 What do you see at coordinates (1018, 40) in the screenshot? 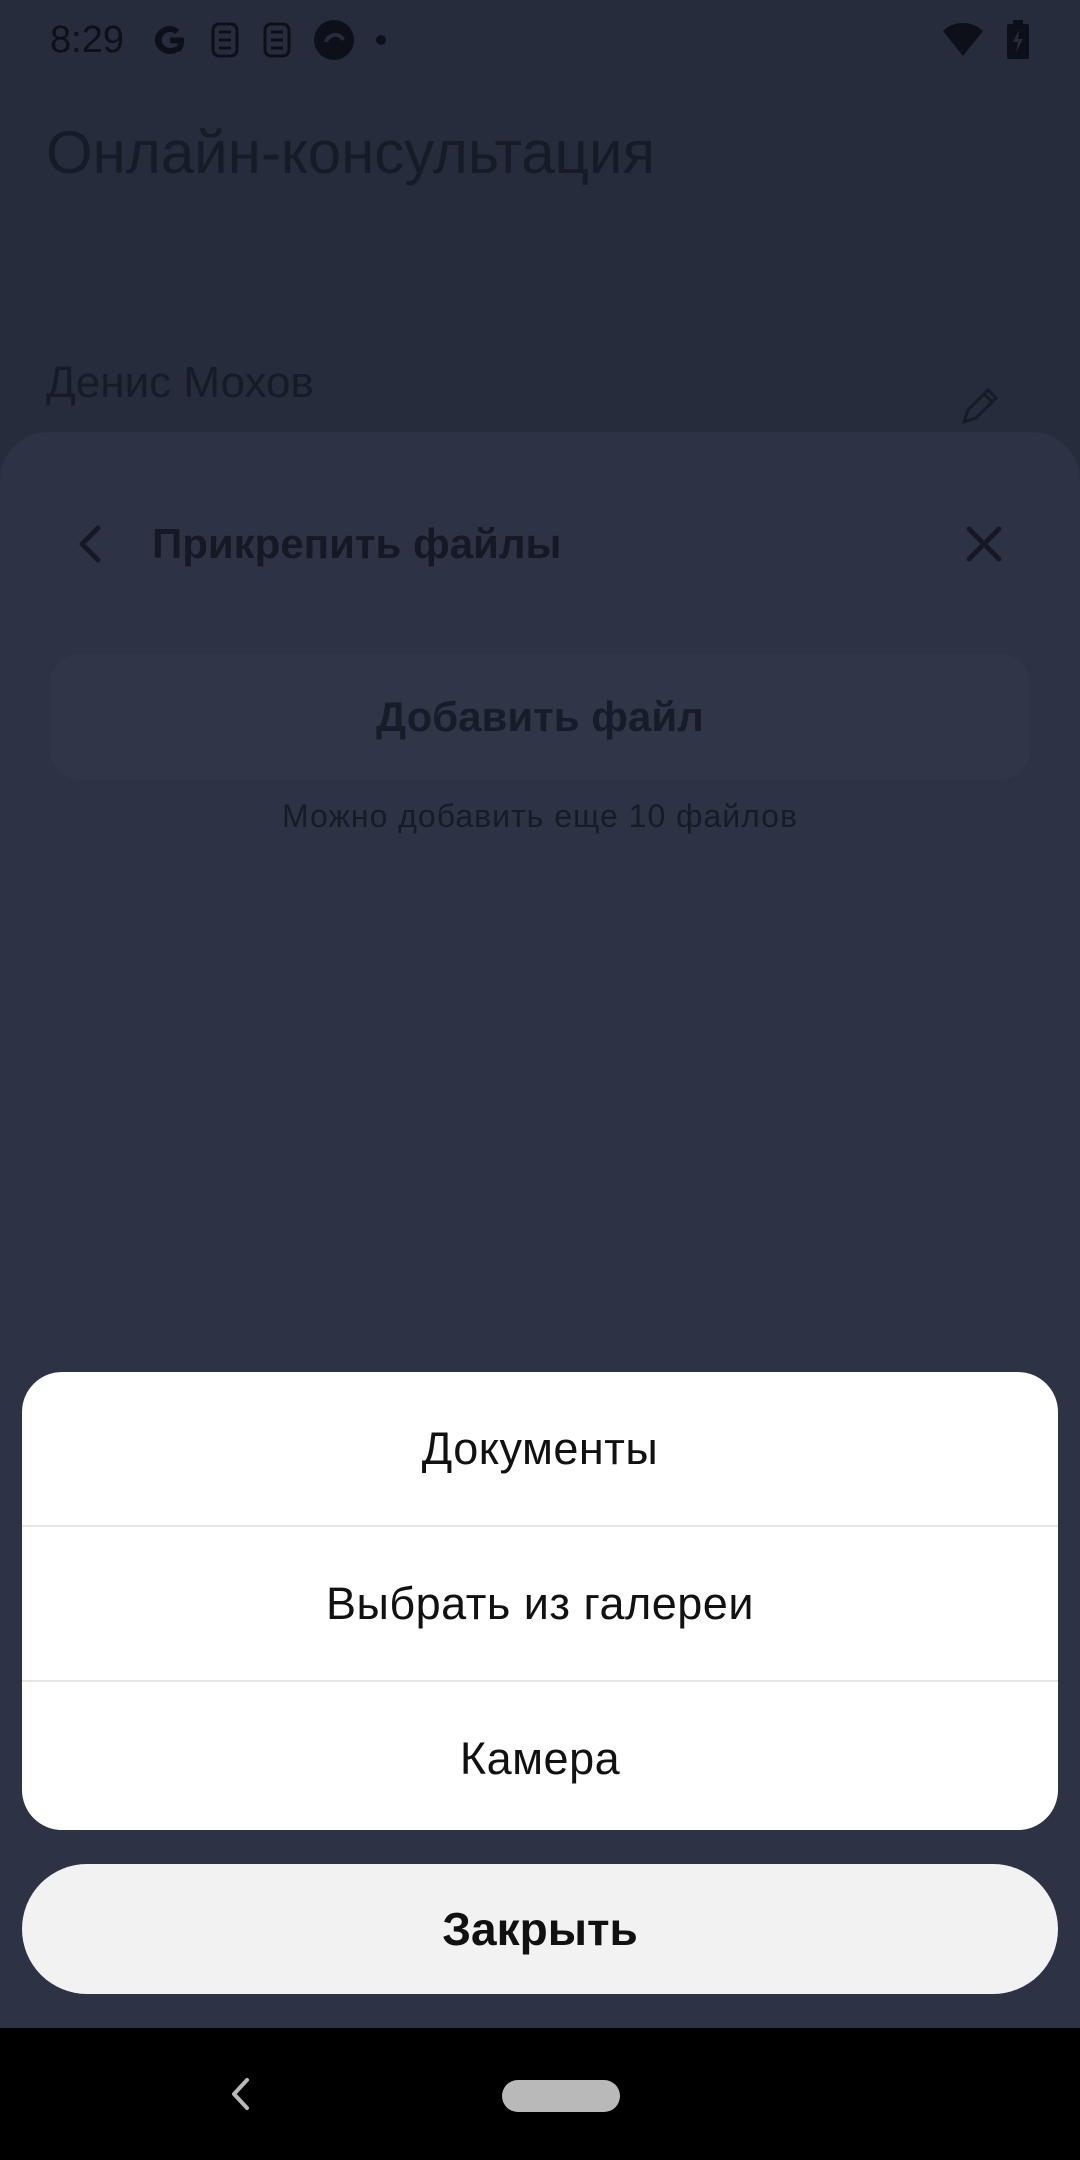
I see `battery-charging-icon` at bounding box center [1018, 40].